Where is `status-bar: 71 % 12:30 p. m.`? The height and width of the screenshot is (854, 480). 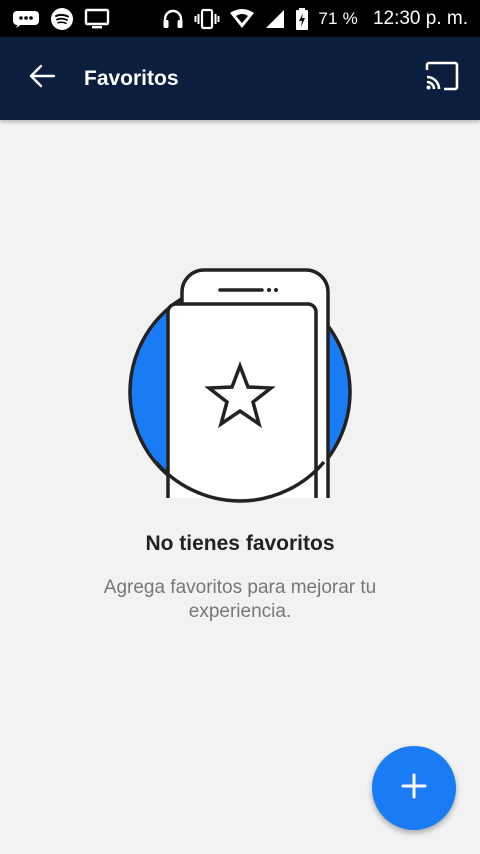 status-bar: 71 % 12:30 p. m. is located at coordinates (240, 18).